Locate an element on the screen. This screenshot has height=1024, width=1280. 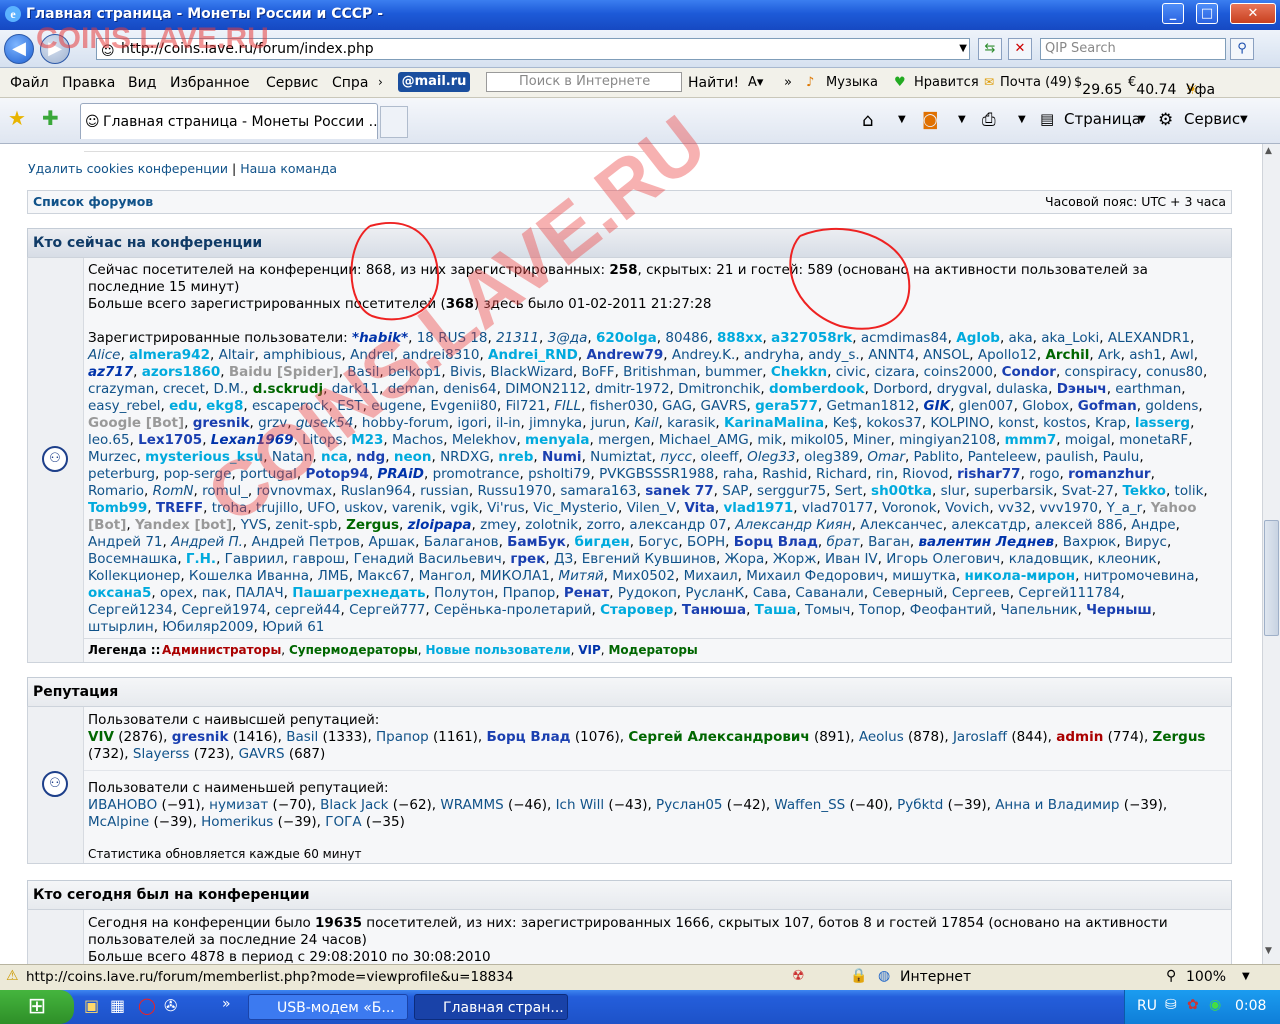
clock: 0:08 is located at coordinates (1250, 1006).